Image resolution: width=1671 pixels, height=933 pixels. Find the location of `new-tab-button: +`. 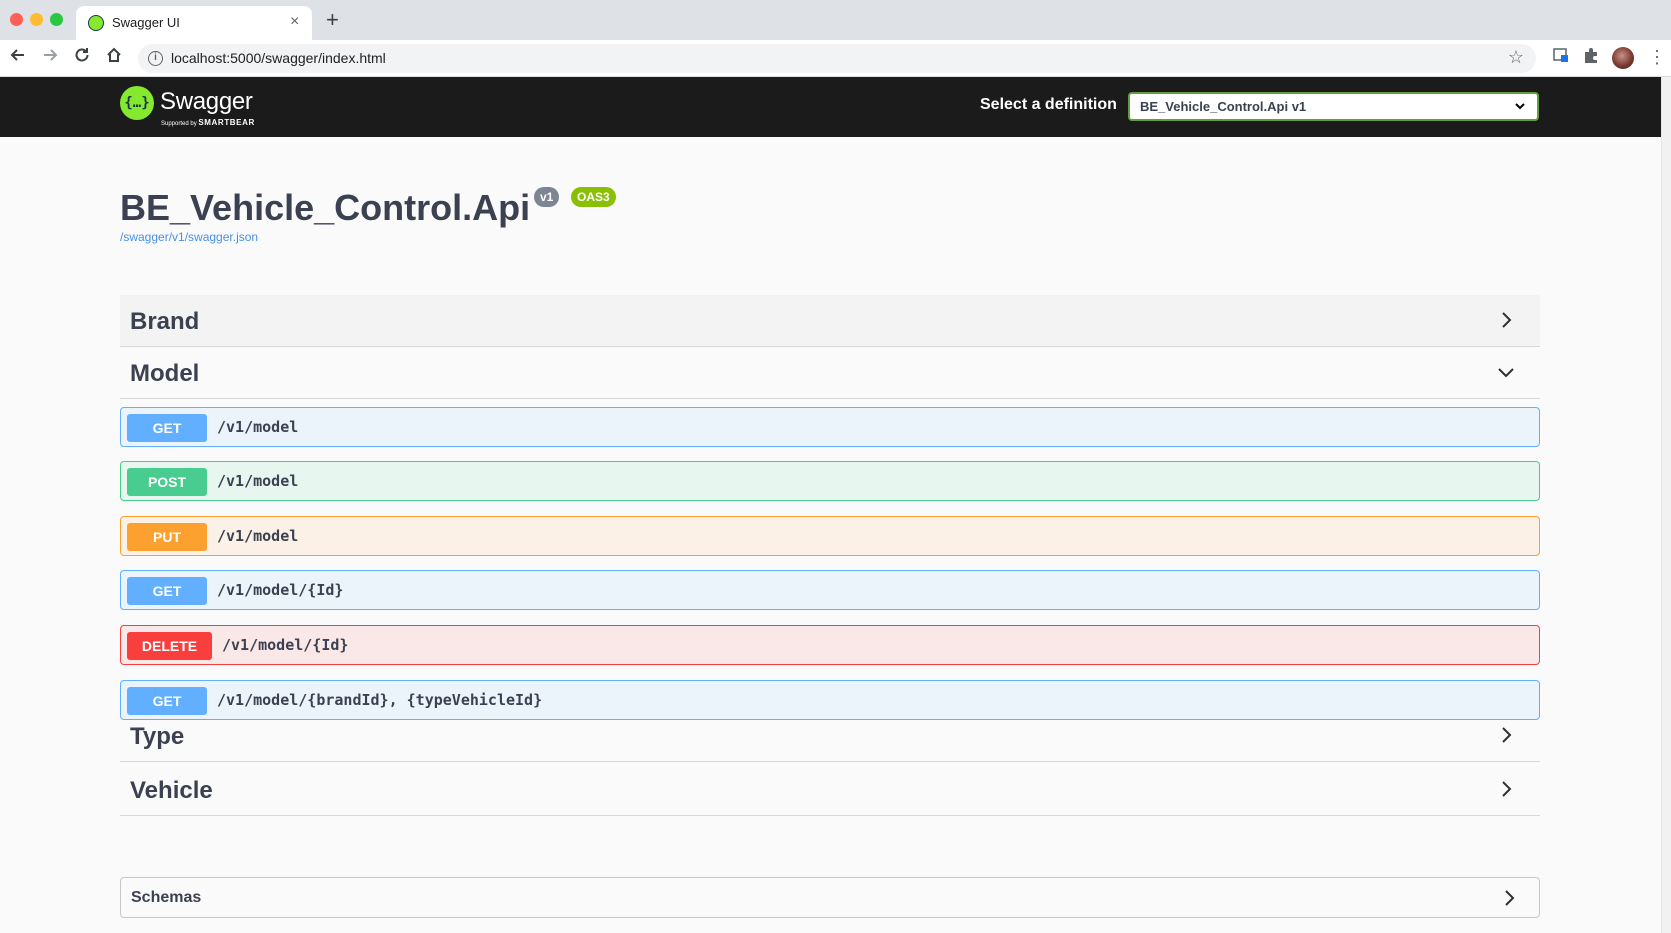

new-tab-button: + is located at coordinates (332, 20).